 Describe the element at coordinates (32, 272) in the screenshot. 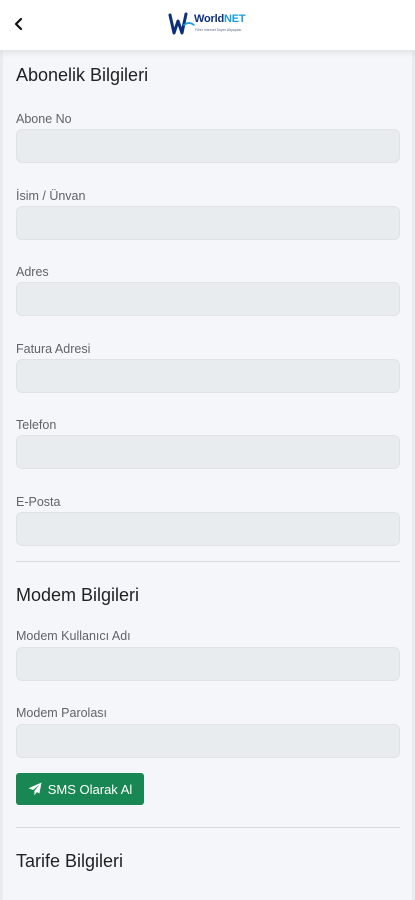

I see `address-label: Adres` at that location.